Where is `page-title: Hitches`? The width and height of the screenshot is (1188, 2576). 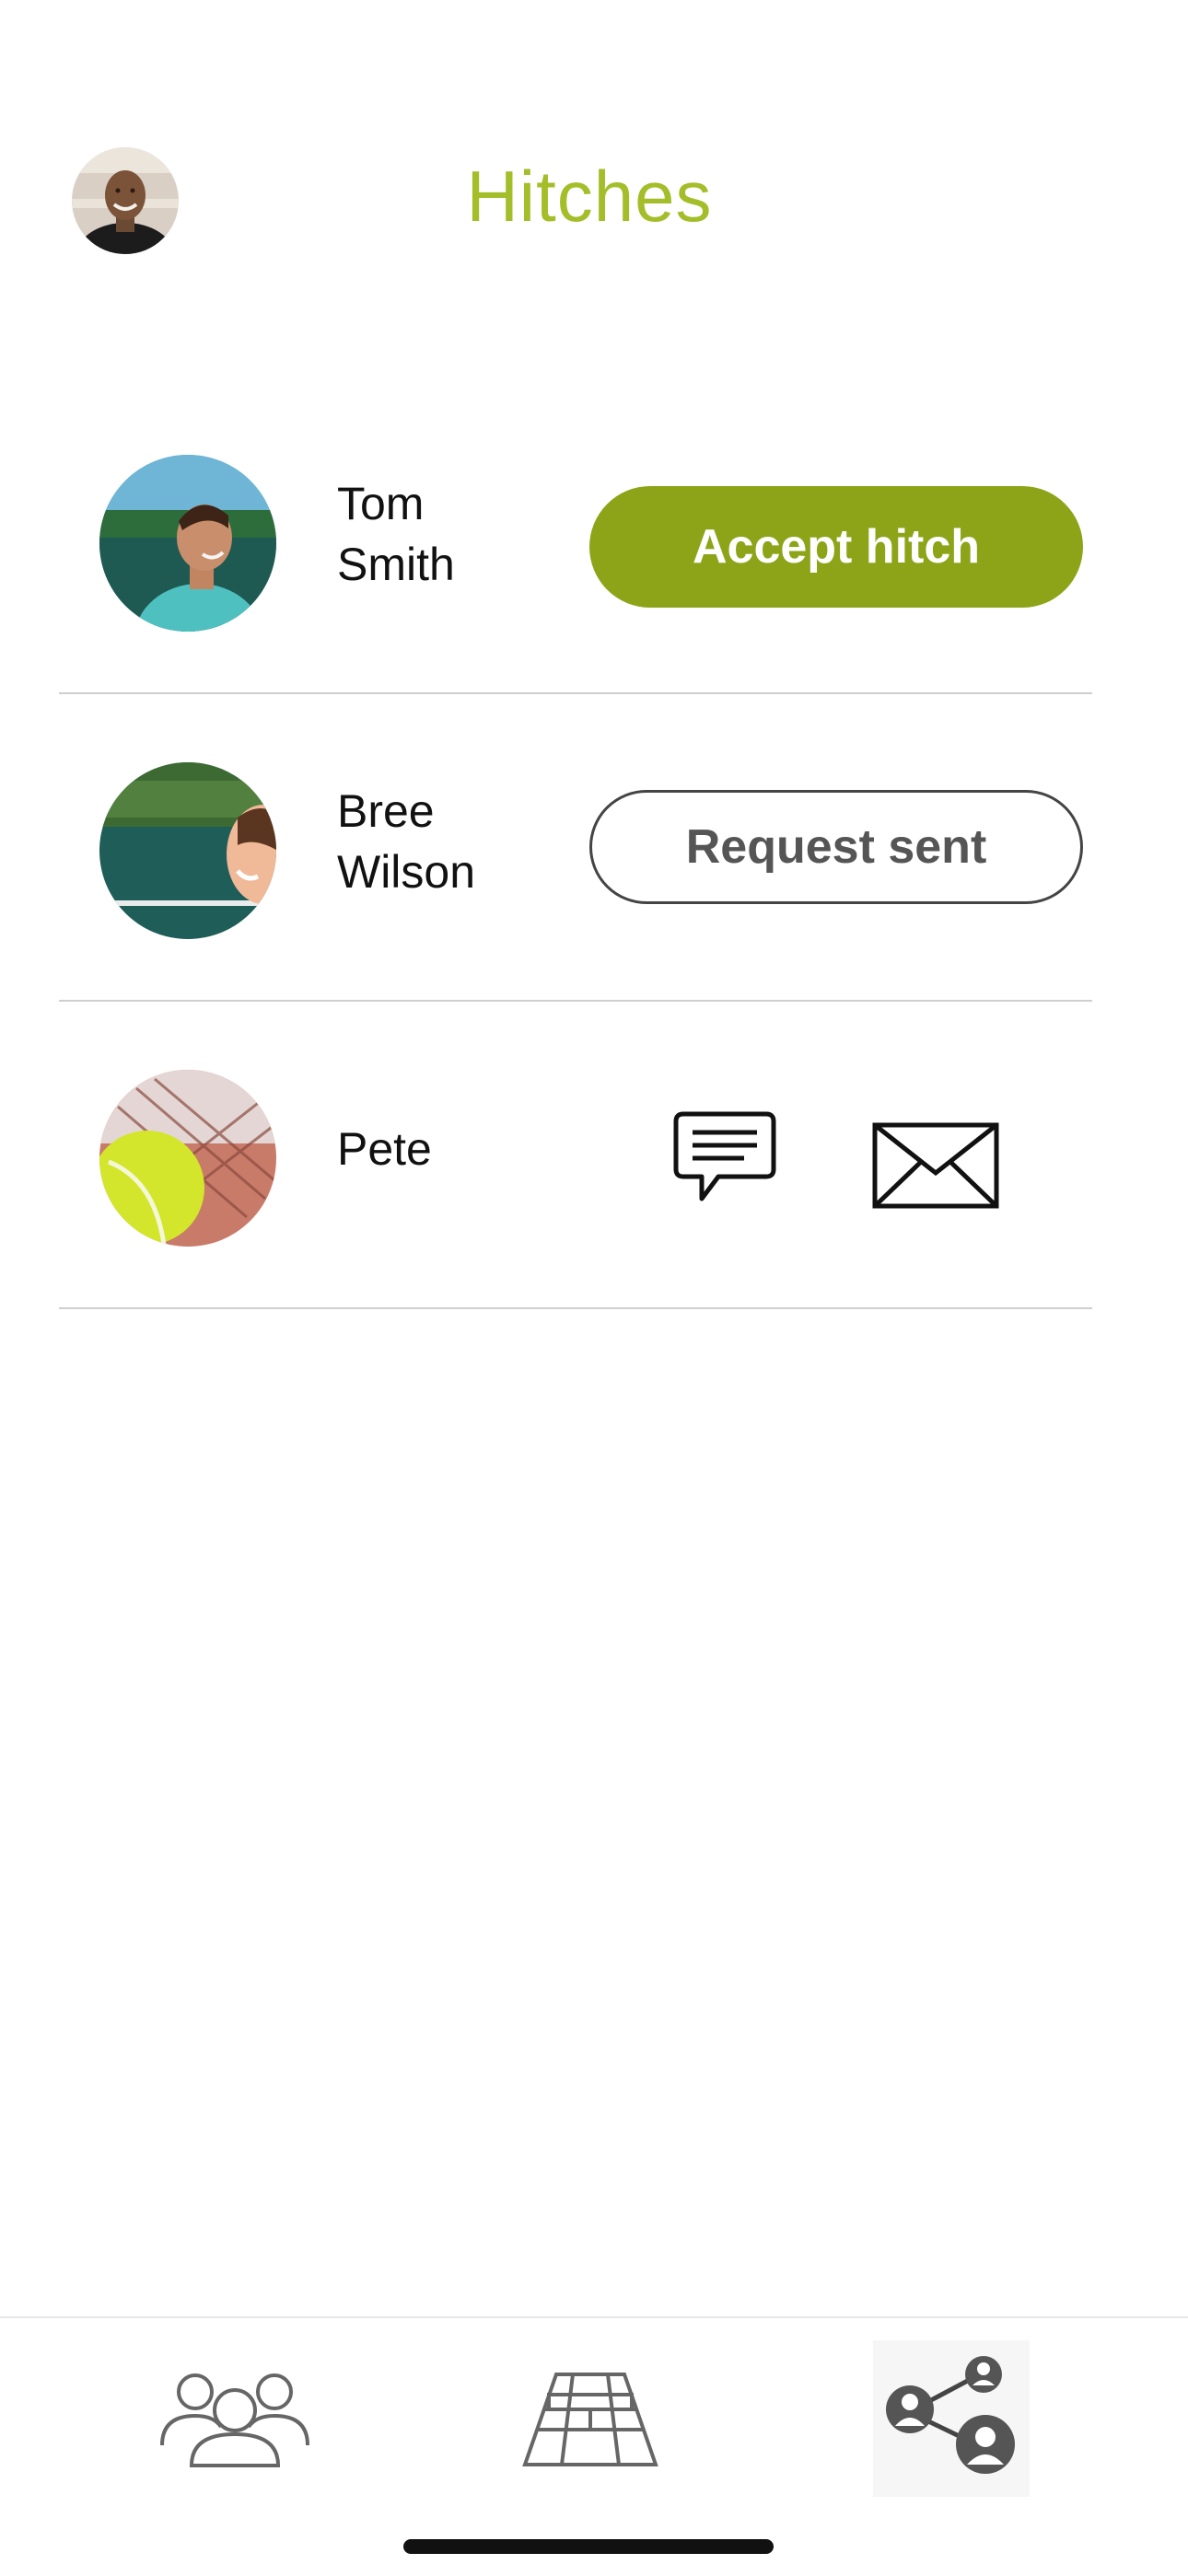
page-title: Hitches is located at coordinates (589, 196).